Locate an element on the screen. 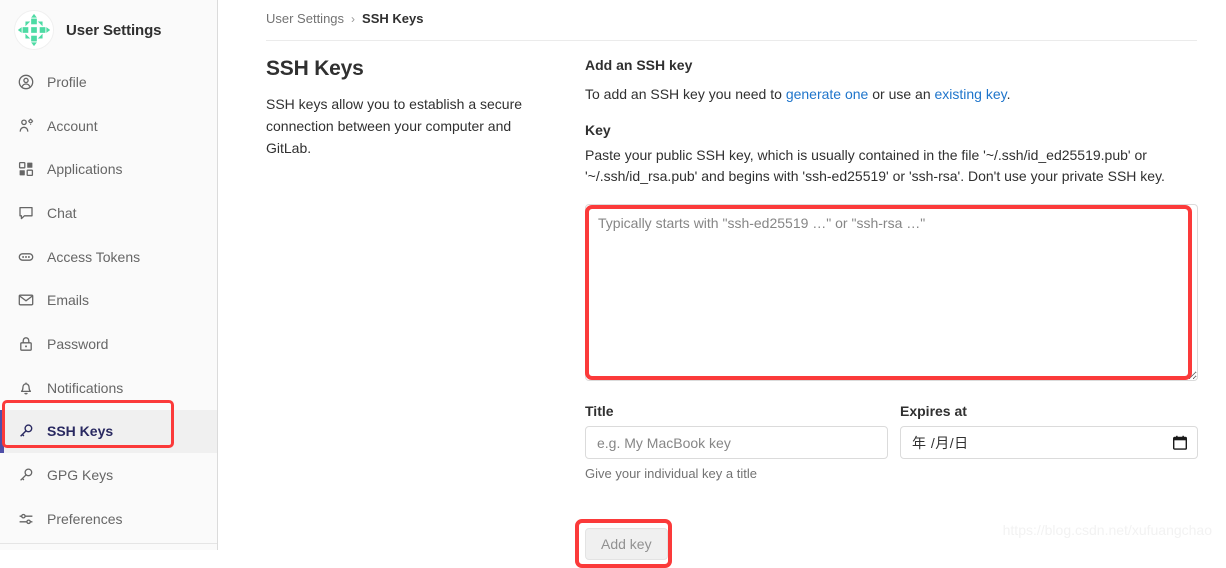 The width and height of the screenshot is (1226, 568). form-intro-middle: or use an is located at coordinates (901, 94).